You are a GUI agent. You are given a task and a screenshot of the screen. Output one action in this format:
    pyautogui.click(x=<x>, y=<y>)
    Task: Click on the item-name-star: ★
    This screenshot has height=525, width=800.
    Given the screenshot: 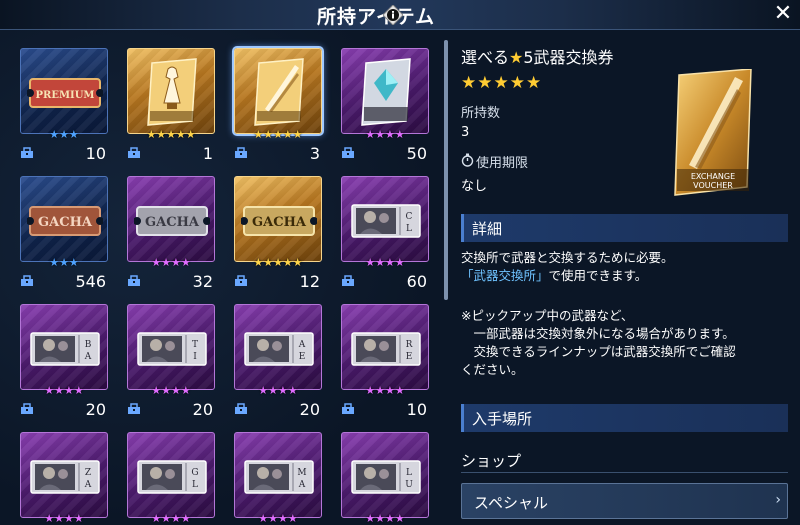 What is the action you would take?
    pyautogui.click(x=516, y=57)
    